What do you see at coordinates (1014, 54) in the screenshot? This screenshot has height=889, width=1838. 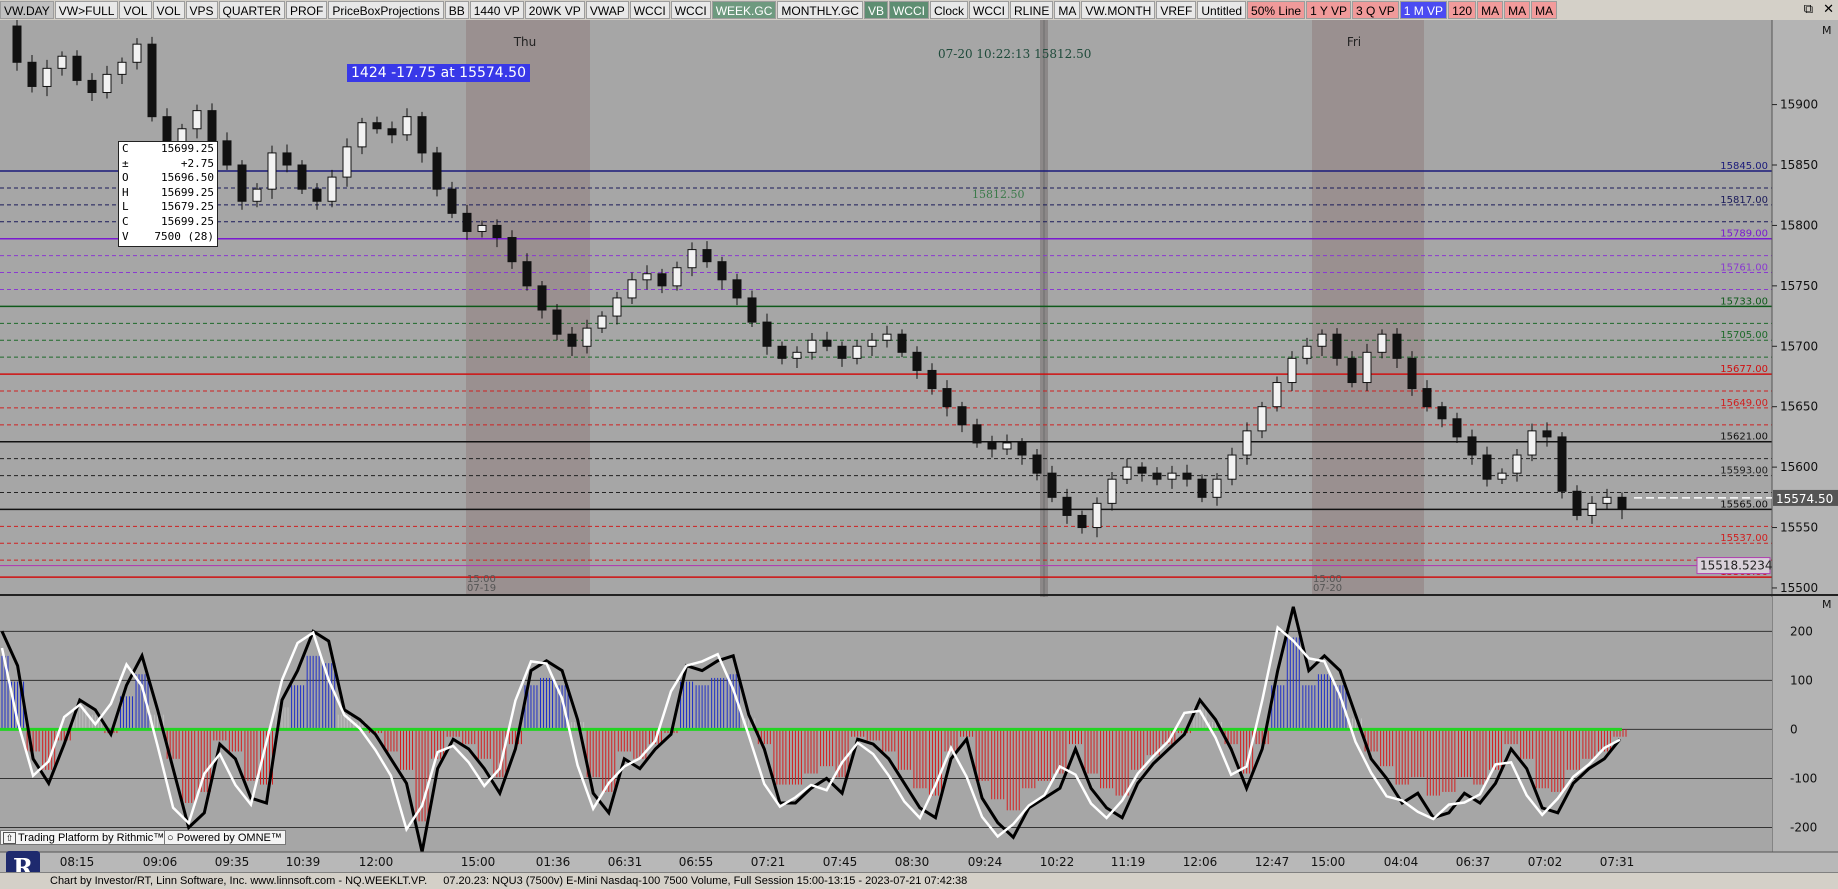 I see `cursor-readout: 07-20 10:22:13 15812.50` at bounding box center [1014, 54].